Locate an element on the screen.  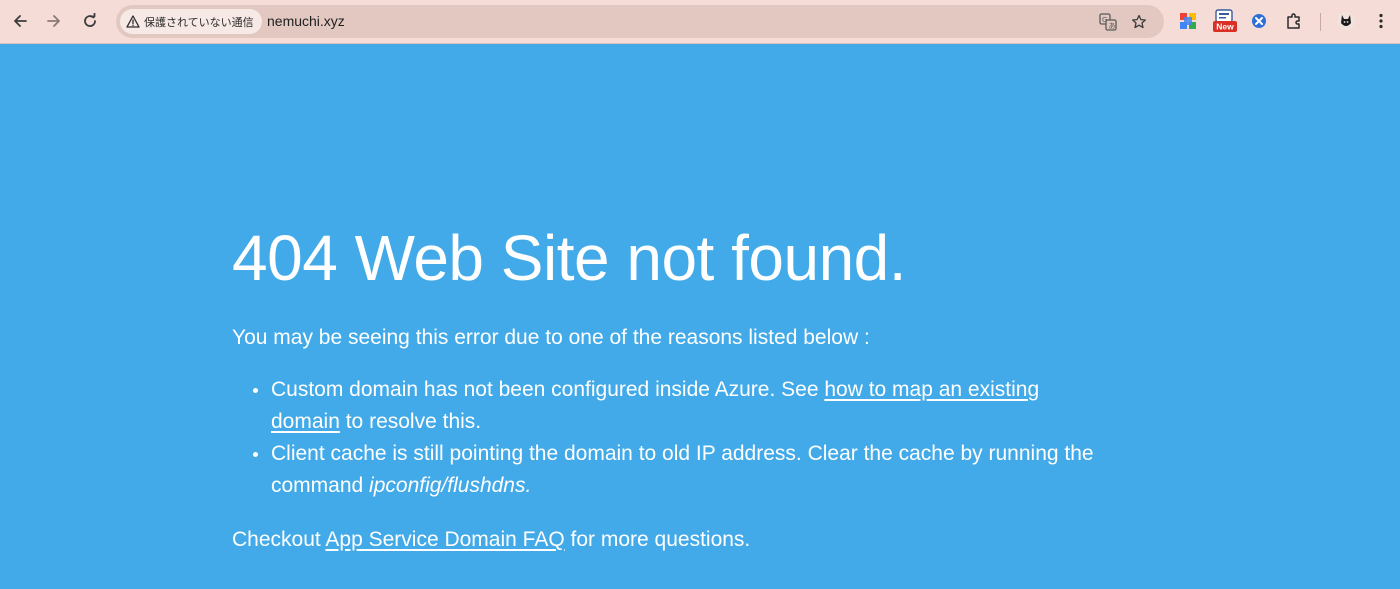
reload-button is located at coordinates (90, 21).